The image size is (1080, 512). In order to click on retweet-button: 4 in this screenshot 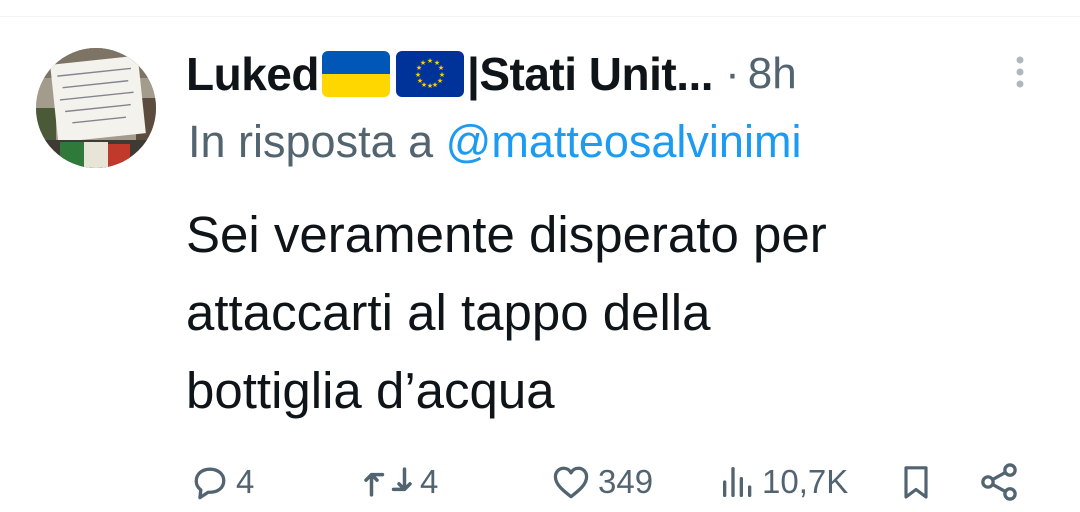, I will do `click(399, 482)`.